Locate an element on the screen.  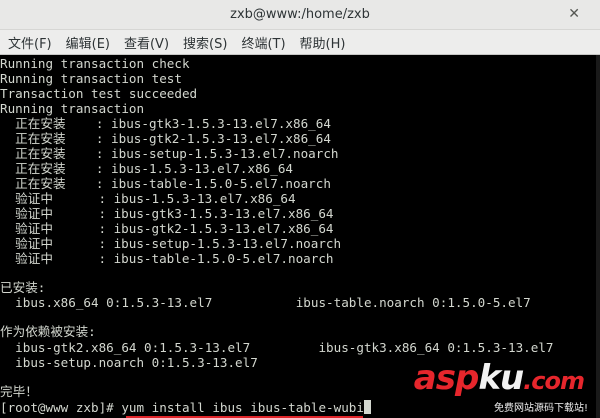
shell-prompt: [root@www zxb]# is located at coordinates (61, 407).